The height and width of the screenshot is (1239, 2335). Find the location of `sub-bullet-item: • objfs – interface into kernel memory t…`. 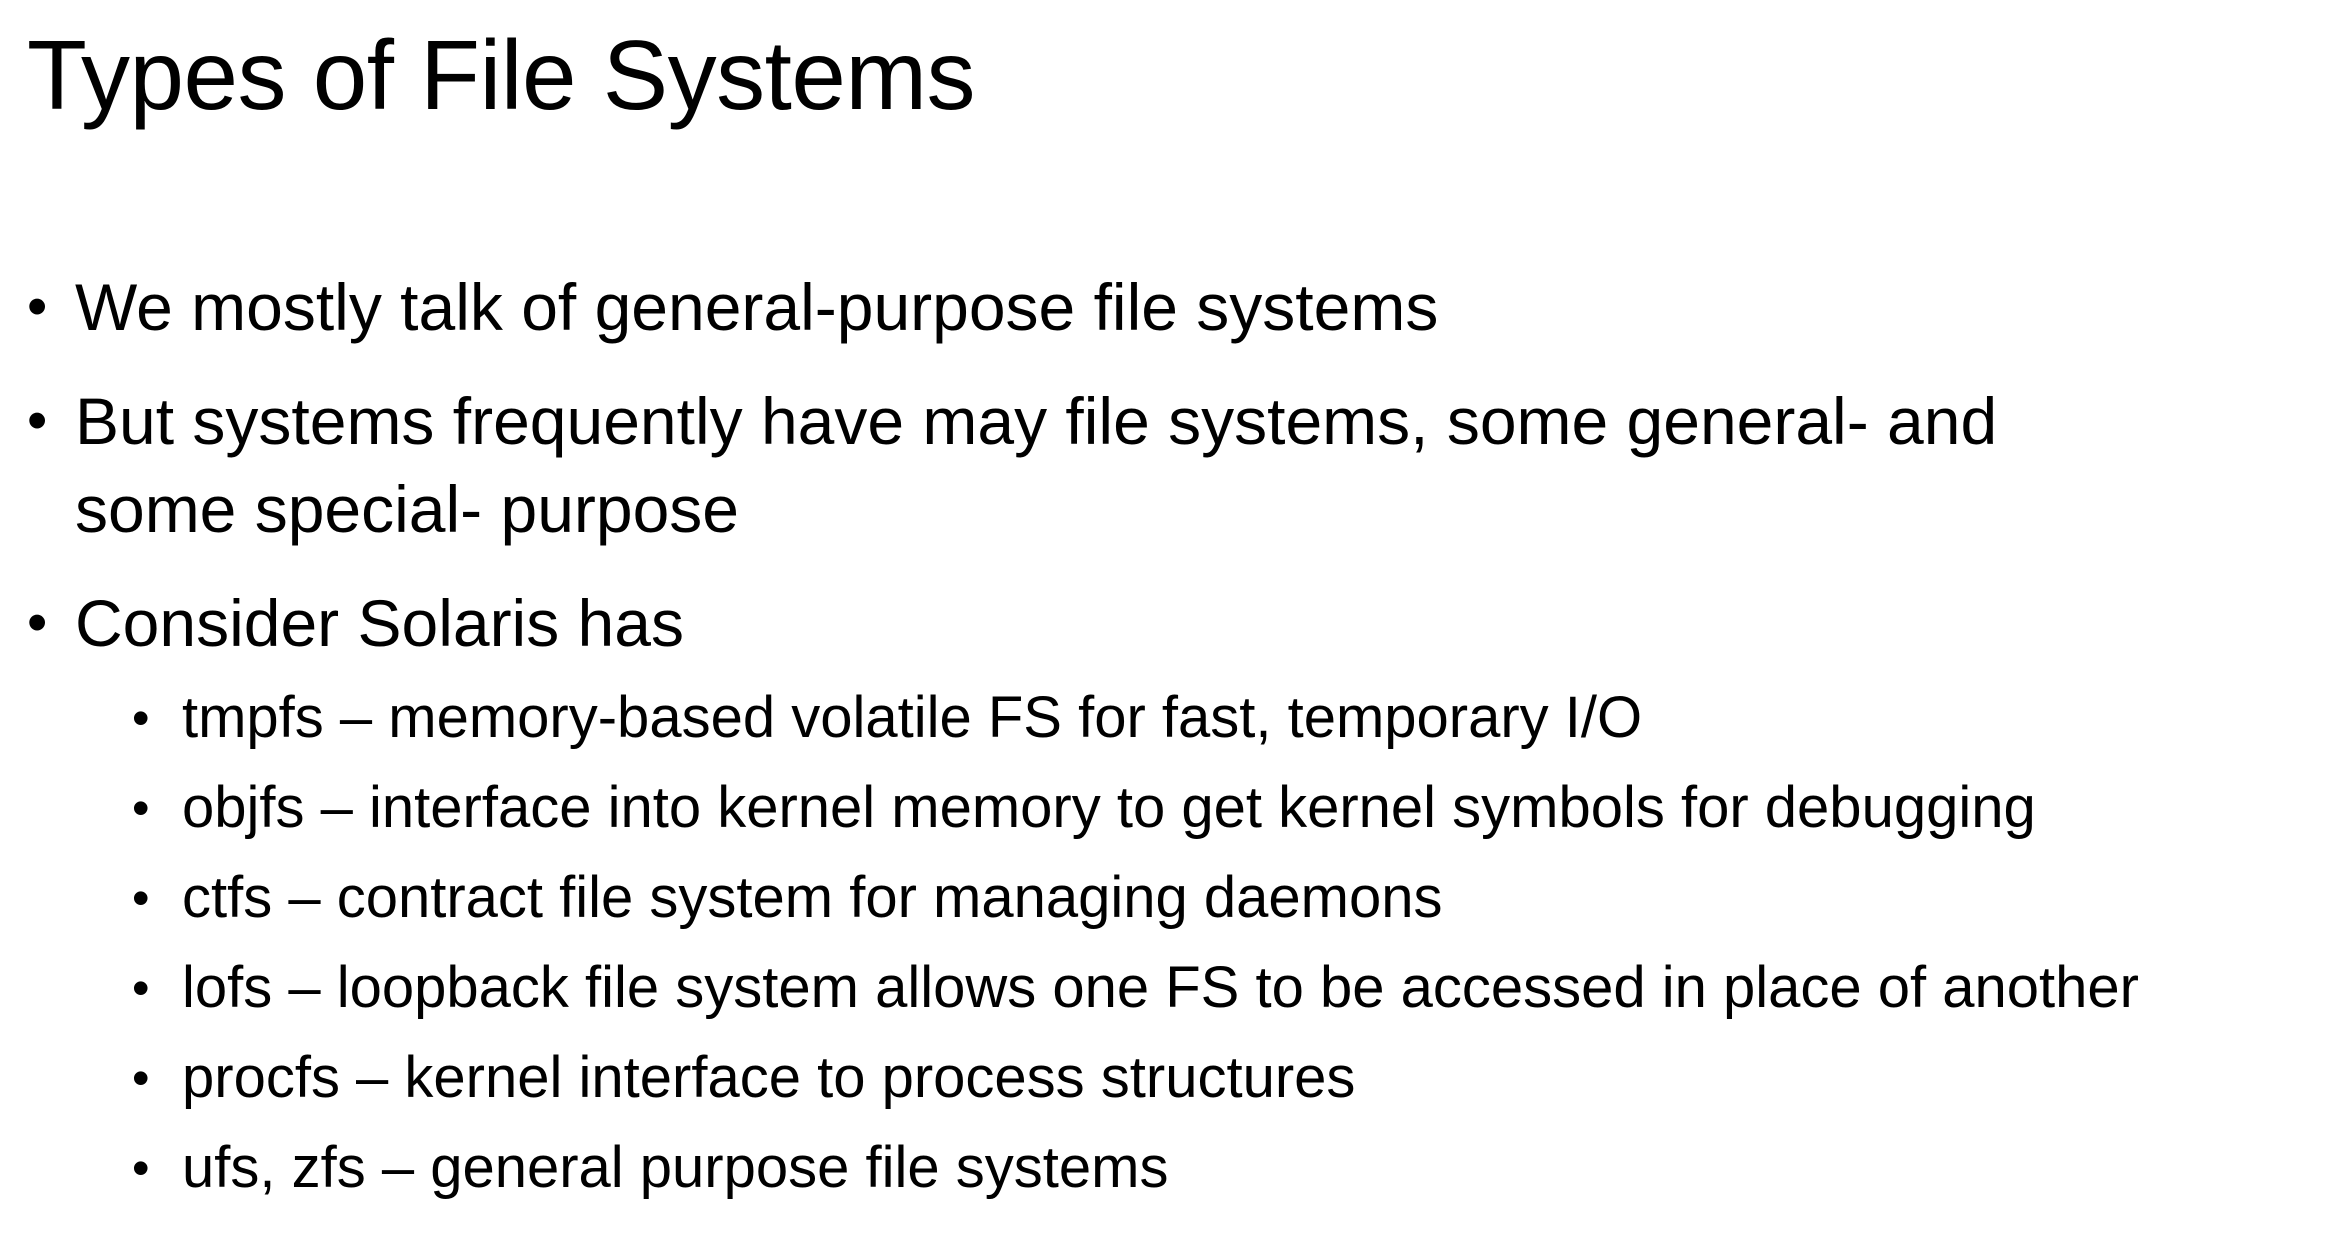

sub-bullet-item: • objfs – interface into kernel memory t… is located at coordinates (1233, 808).